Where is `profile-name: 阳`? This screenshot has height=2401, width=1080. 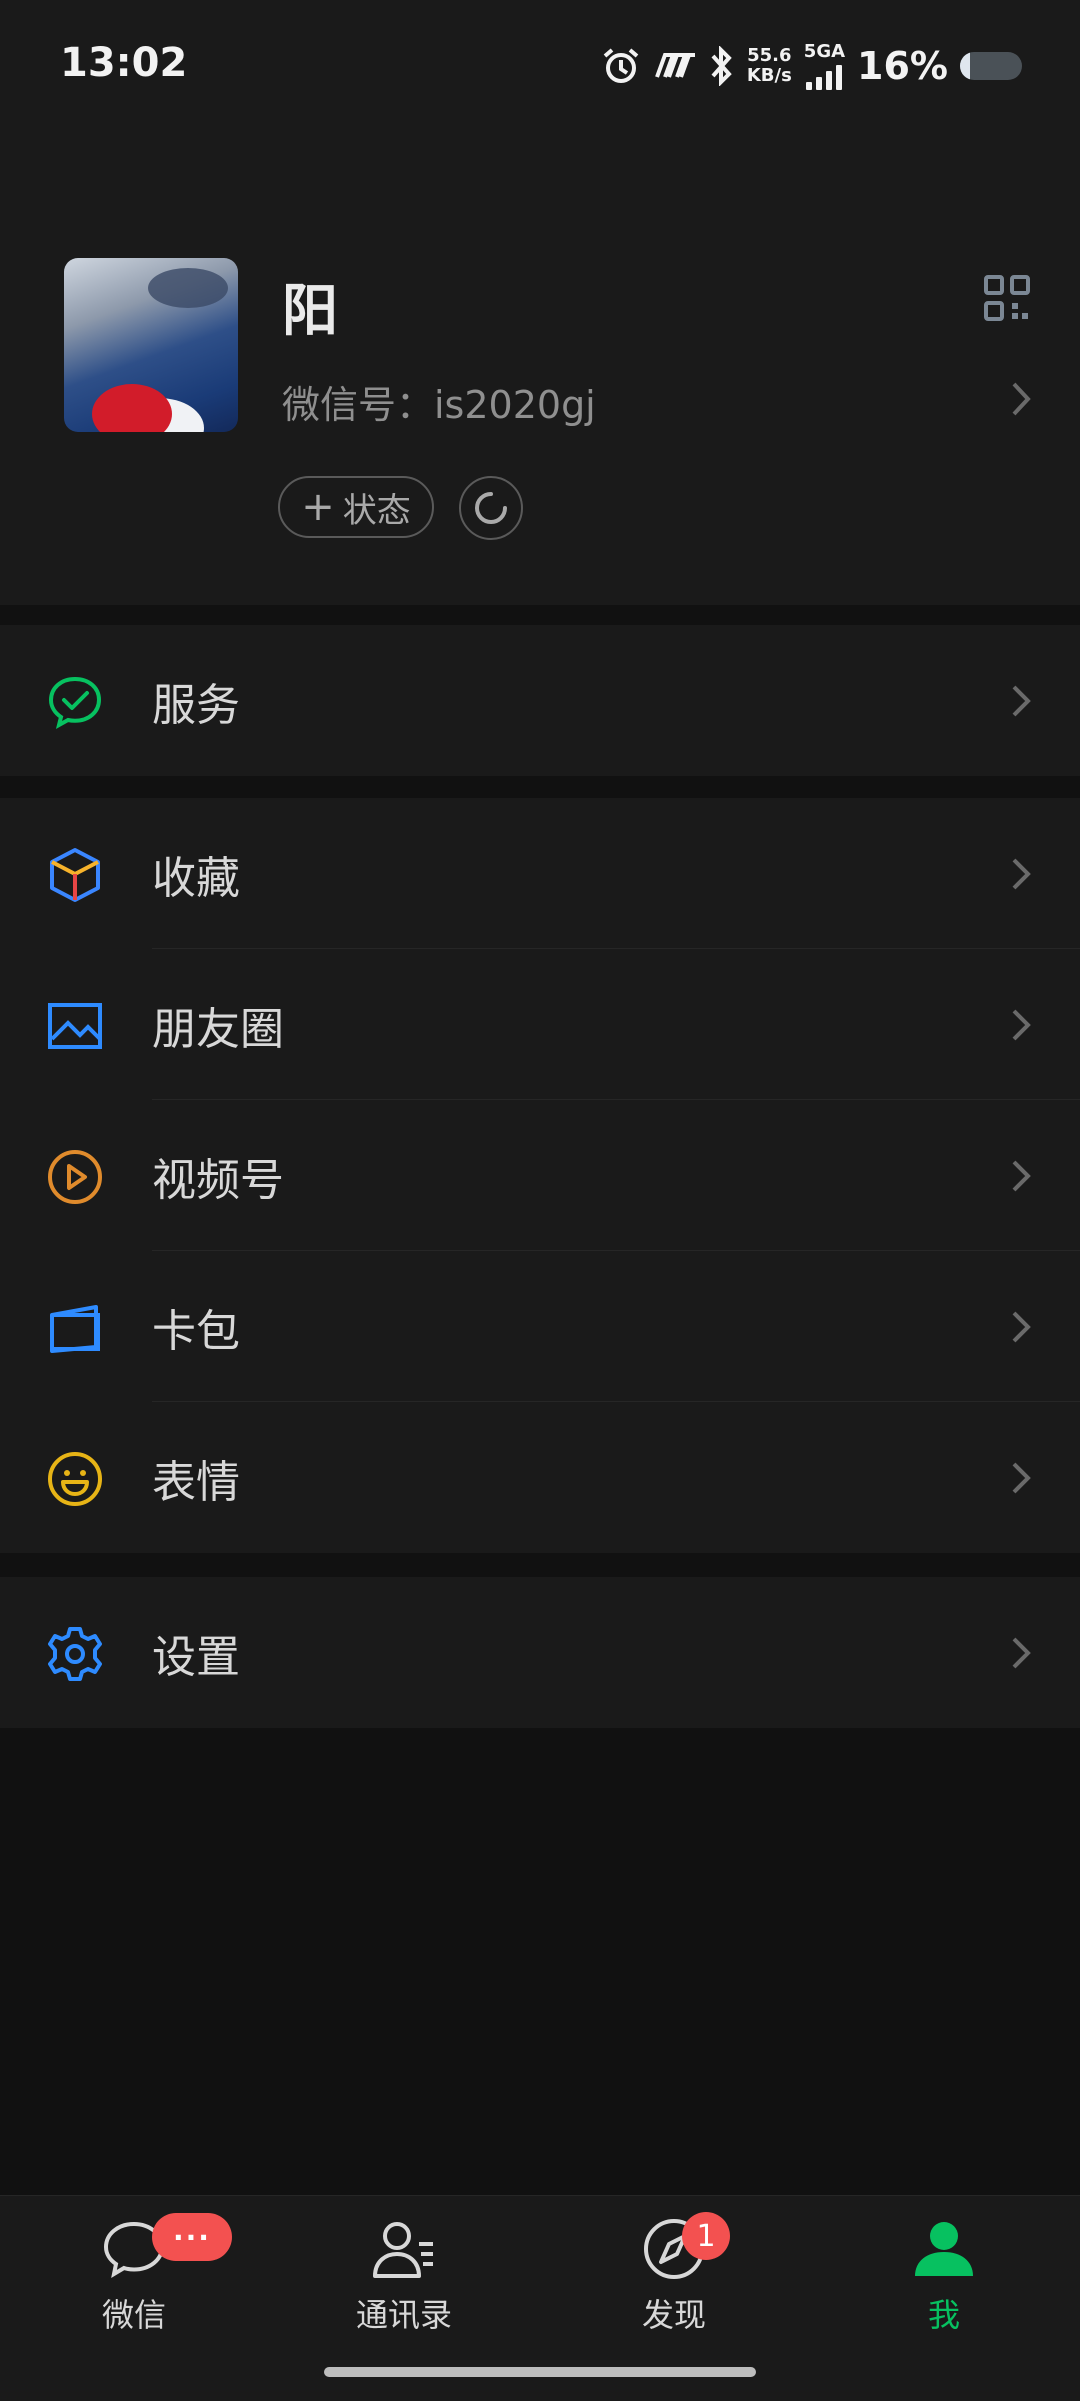
profile-name: 阳 is located at coordinates (310, 311).